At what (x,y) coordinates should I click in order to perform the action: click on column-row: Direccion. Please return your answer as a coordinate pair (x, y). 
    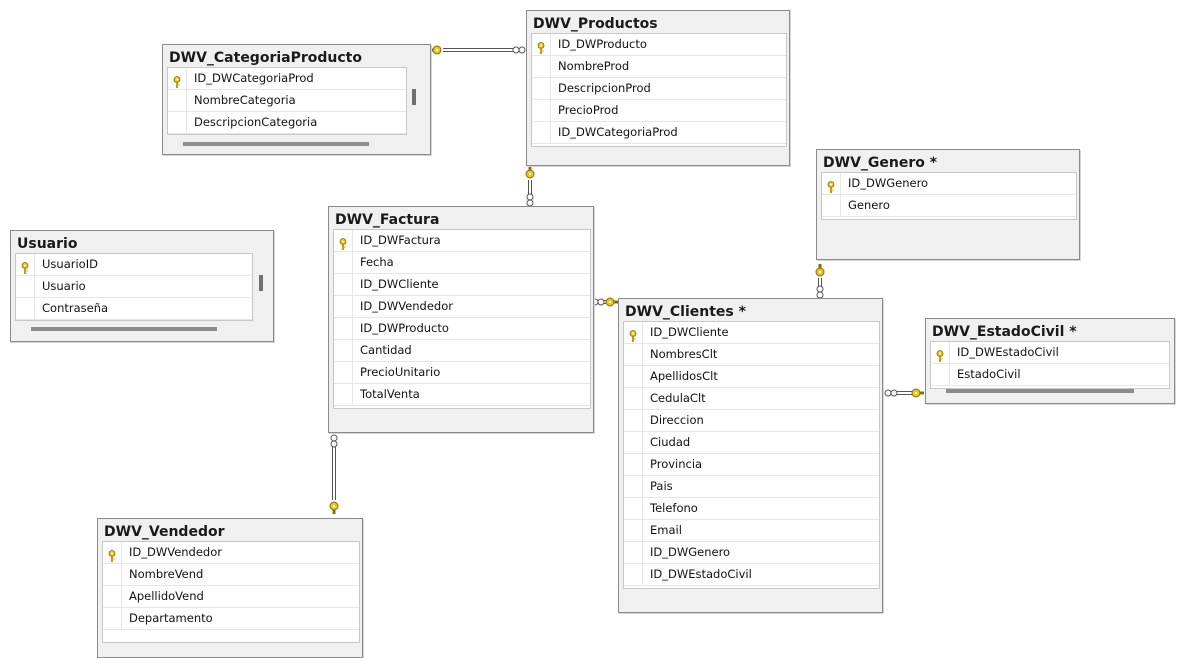
    Looking at the image, I should click on (751, 421).